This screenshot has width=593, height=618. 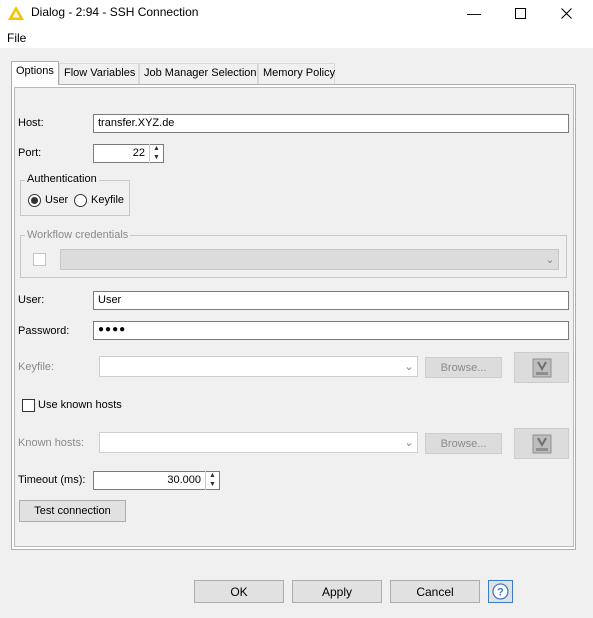 What do you see at coordinates (36, 367) in the screenshot?
I see `keyfile-label: Keyfile:` at bounding box center [36, 367].